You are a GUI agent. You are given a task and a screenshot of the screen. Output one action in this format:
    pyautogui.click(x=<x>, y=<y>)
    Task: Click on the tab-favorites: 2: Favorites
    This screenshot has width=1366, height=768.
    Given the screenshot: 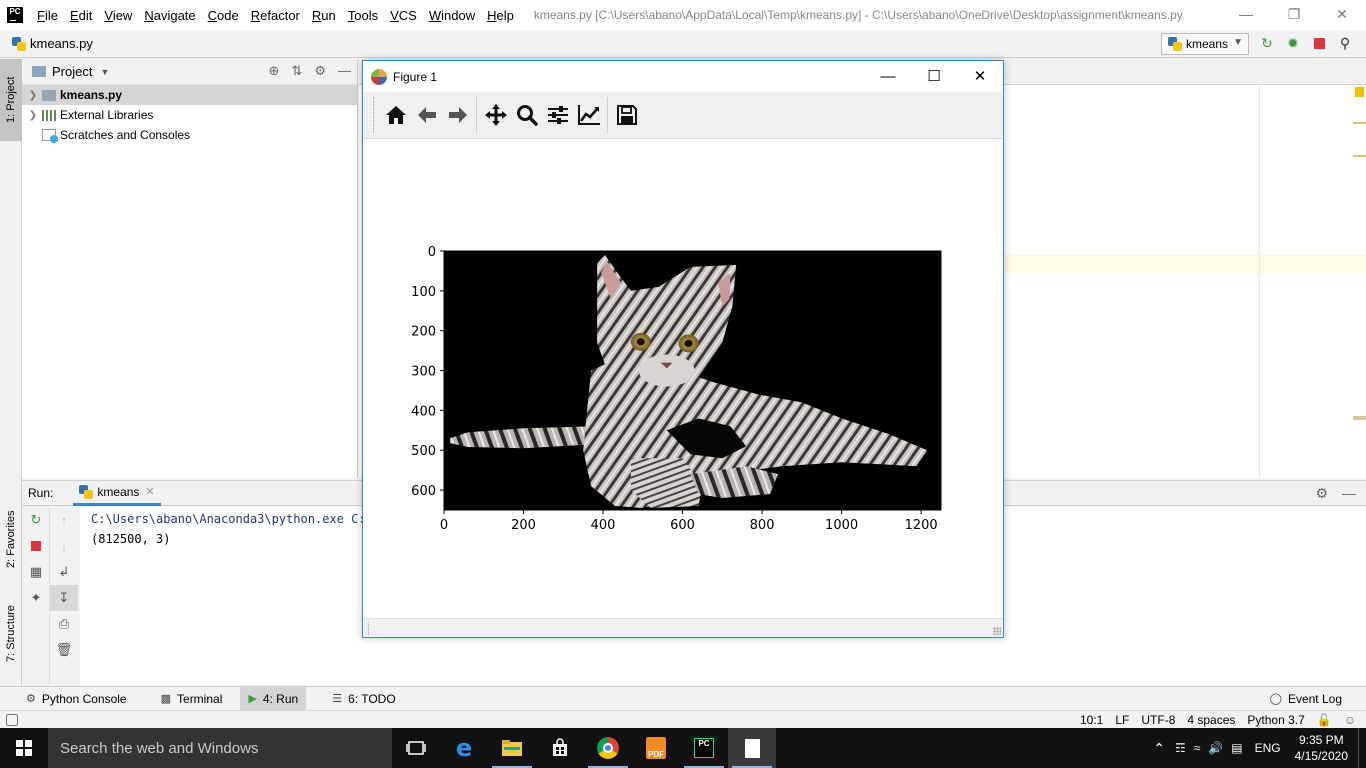 What is the action you would take?
    pyautogui.click(x=11, y=539)
    